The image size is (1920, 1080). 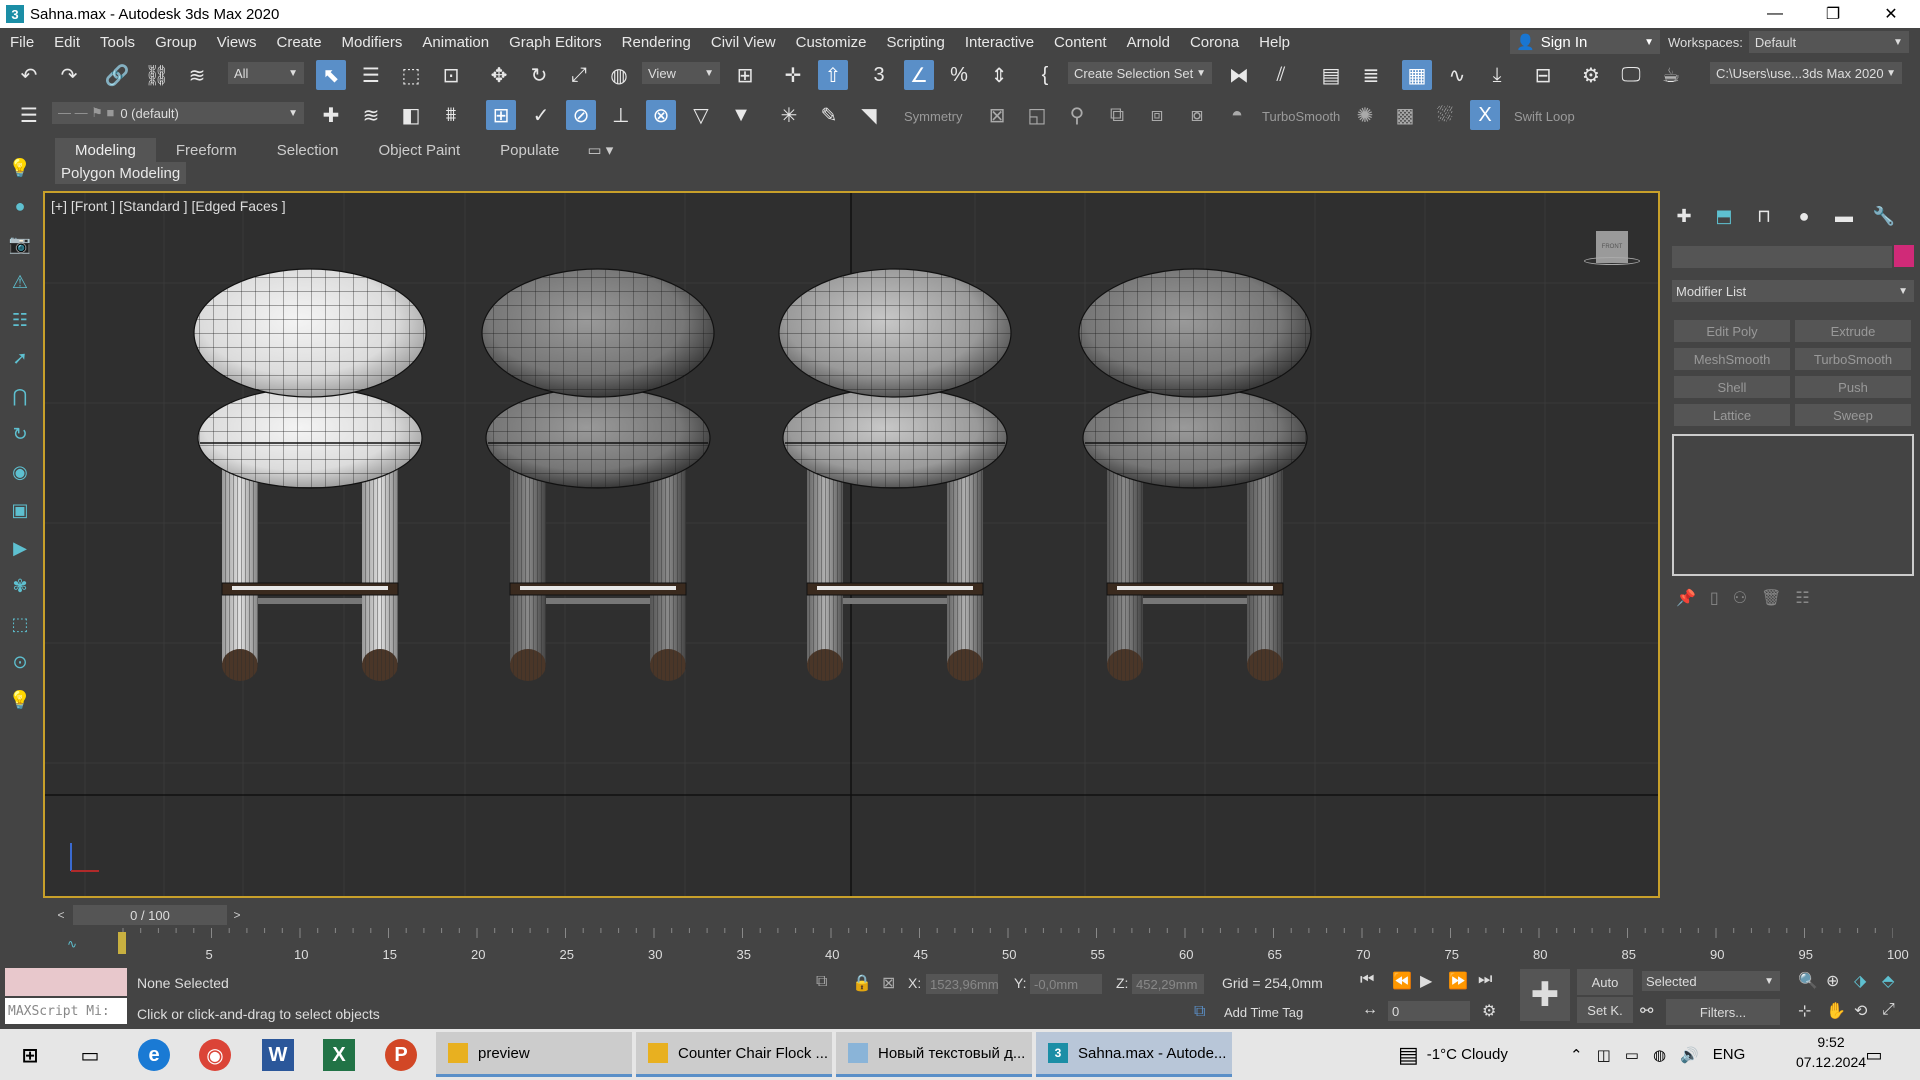 I want to click on unwrap-icon: ⊠, so click(x=997, y=115).